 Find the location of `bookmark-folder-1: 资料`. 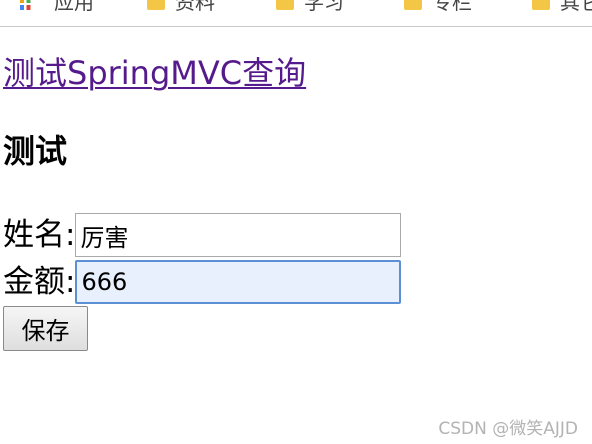

bookmark-folder-1: 资料 is located at coordinates (181, 7).